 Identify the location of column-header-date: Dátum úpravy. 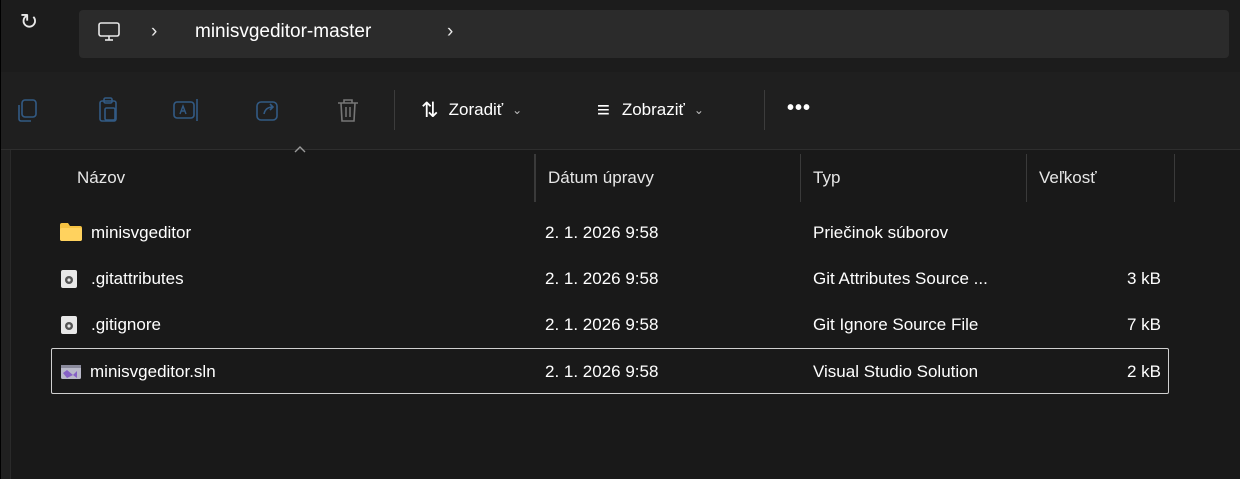
(668, 178).